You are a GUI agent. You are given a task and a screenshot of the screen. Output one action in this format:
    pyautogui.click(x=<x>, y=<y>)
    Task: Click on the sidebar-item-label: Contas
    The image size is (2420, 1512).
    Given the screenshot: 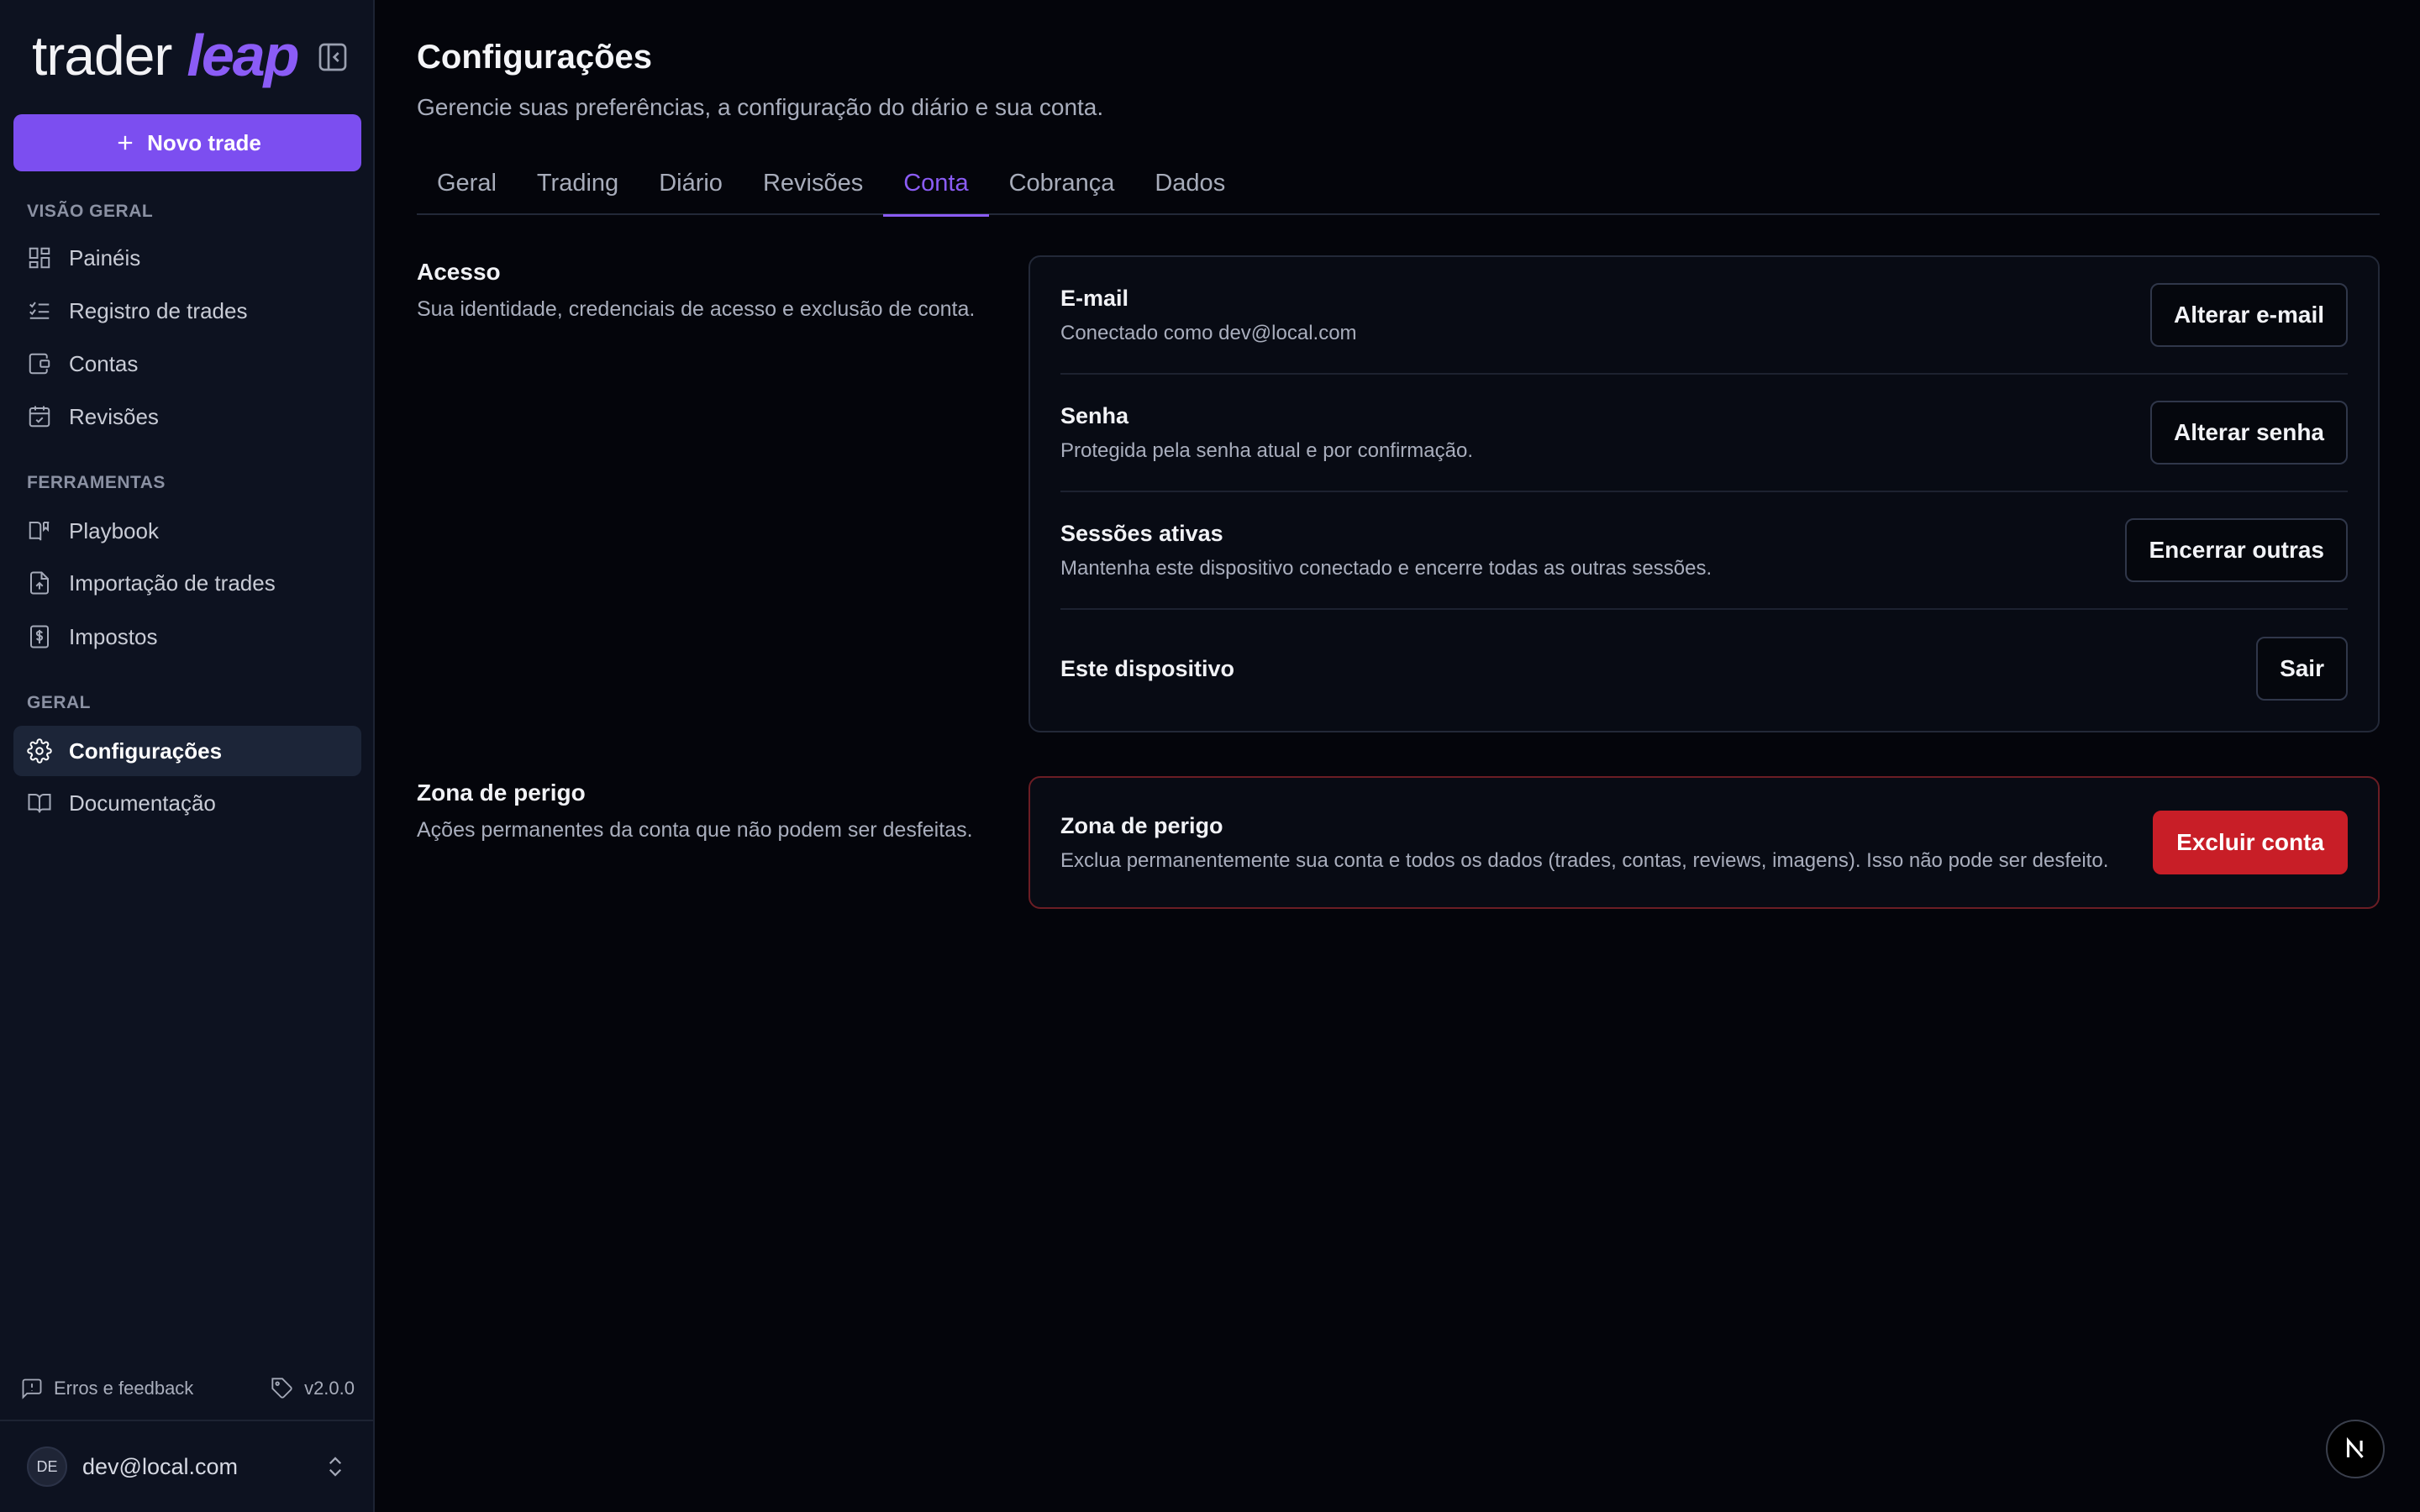 What is the action you would take?
    pyautogui.click(x=104, y=363)
    